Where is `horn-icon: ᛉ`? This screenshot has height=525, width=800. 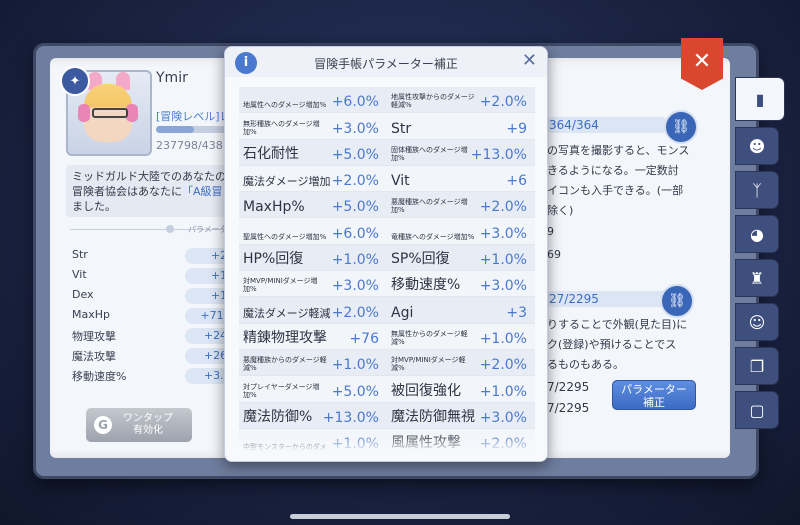
horn-icon: ᛉ is located at coordinates (757, 190).